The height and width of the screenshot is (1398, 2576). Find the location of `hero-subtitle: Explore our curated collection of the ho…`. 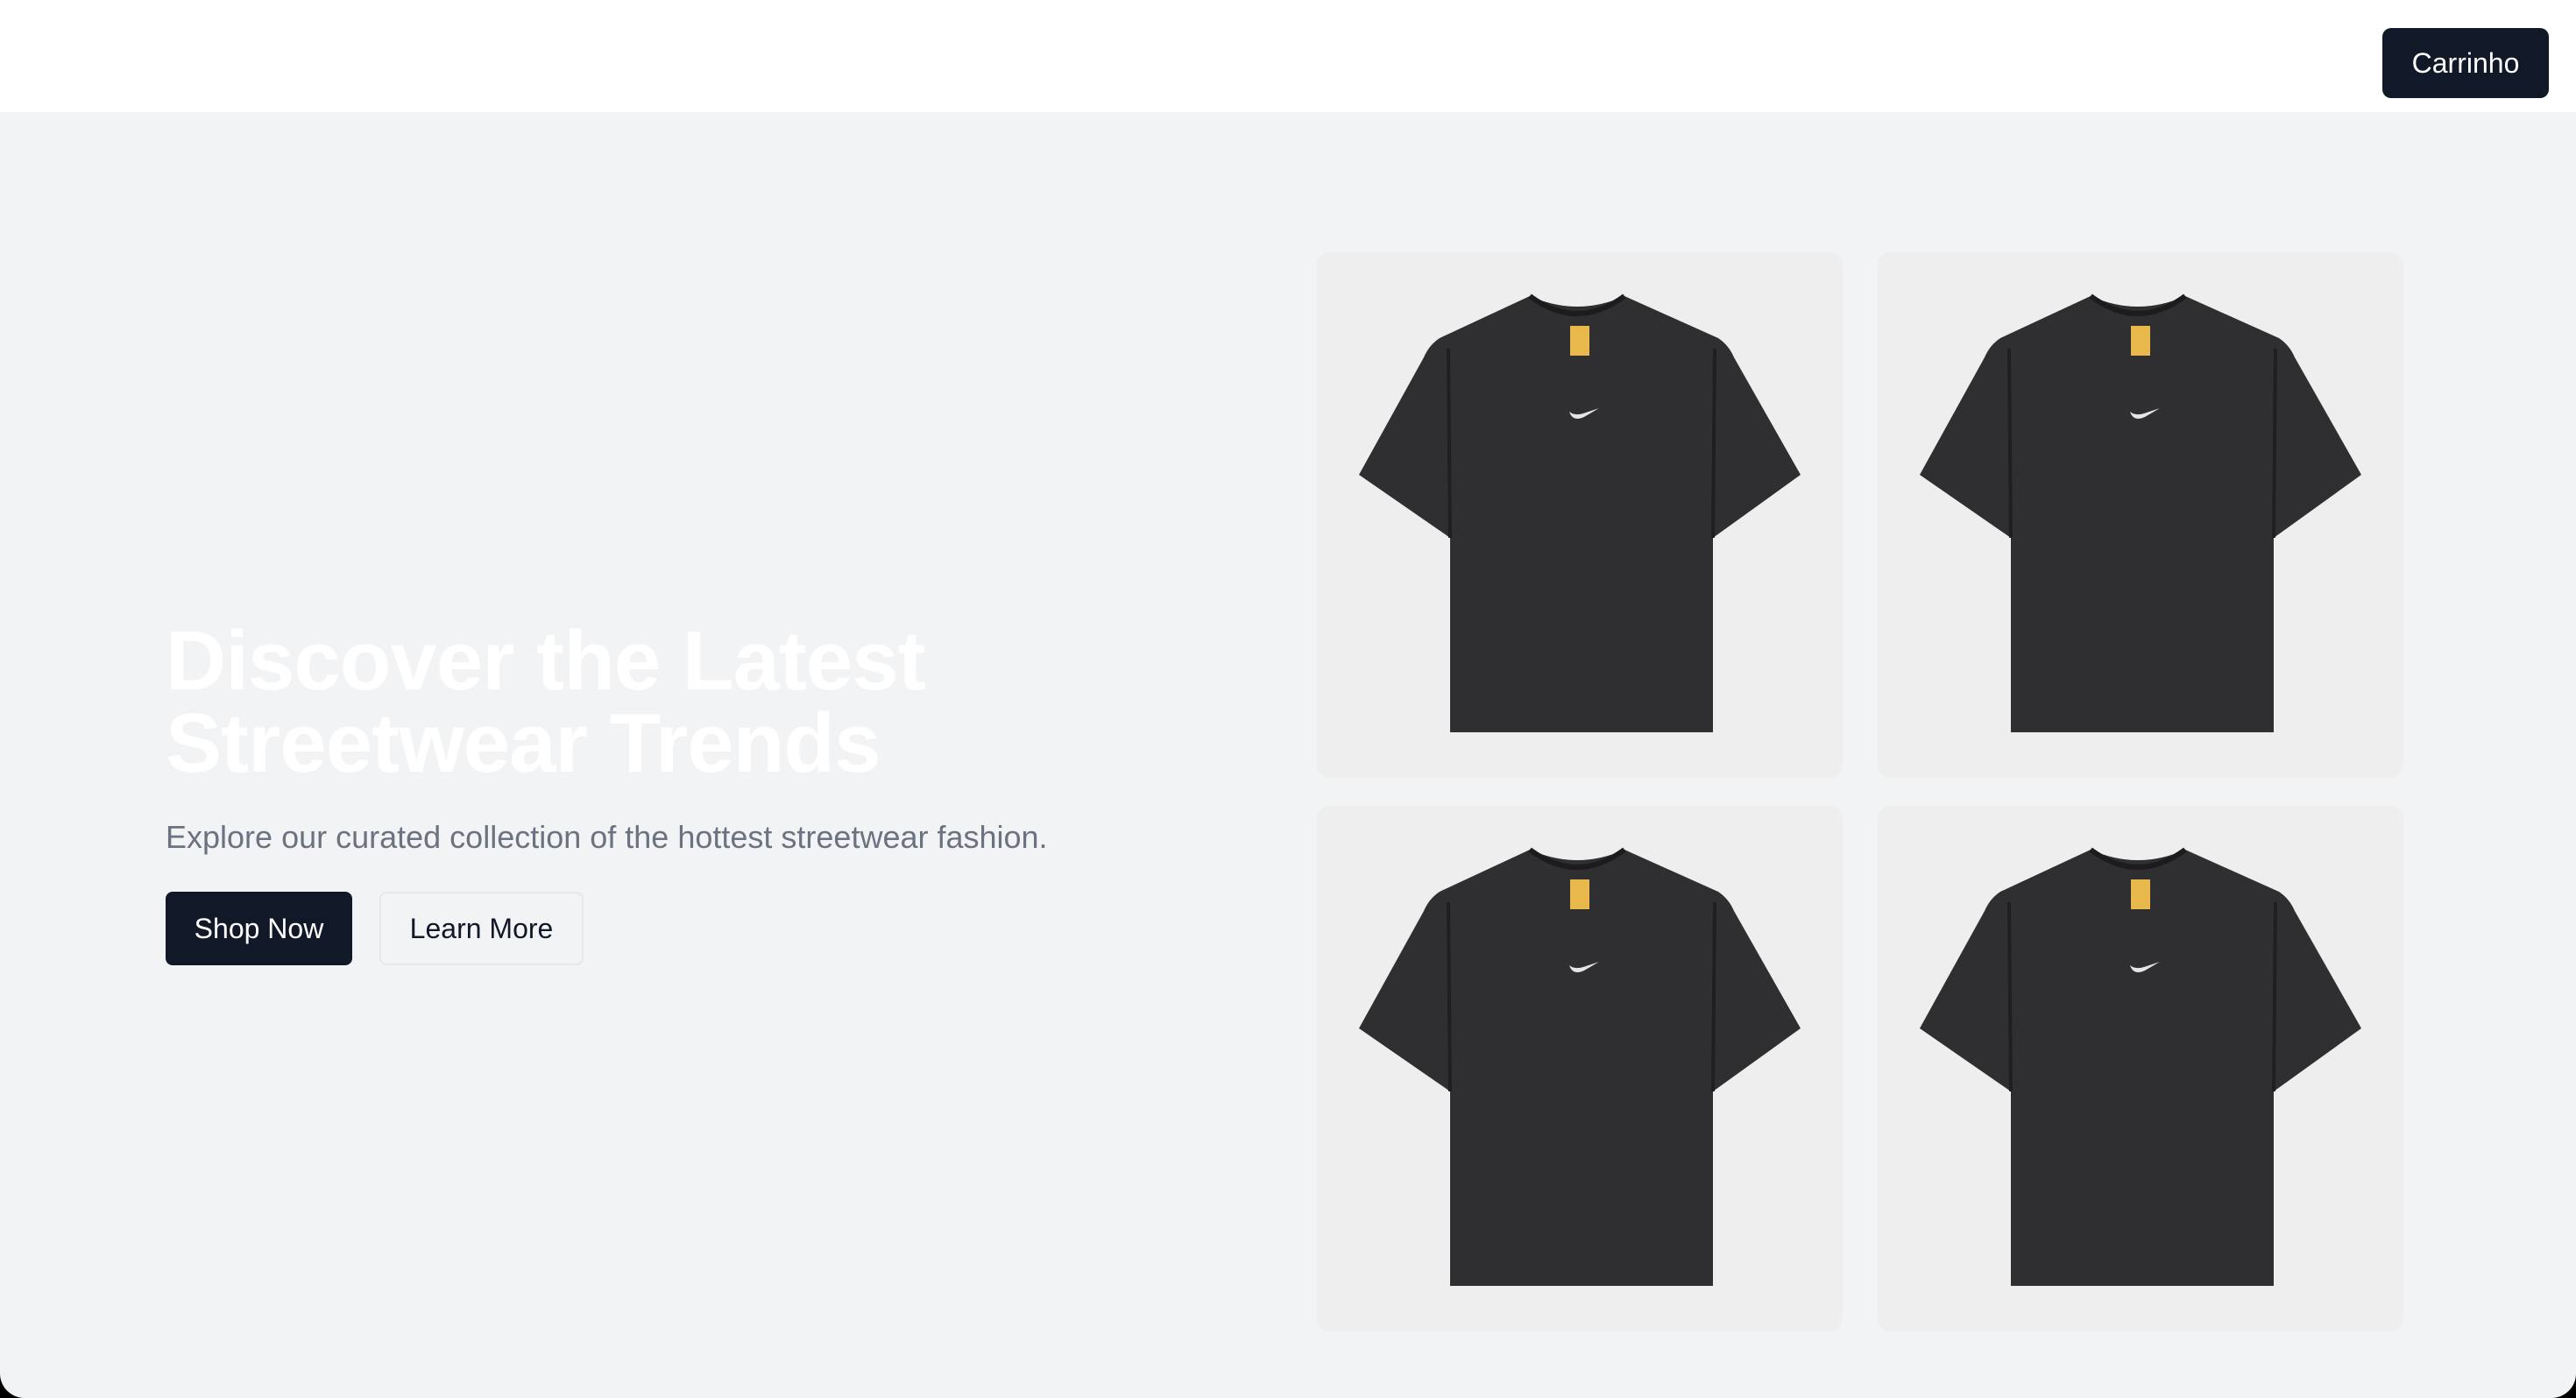

hero-subtitle: Explore our curated collection of the ho… is located at coordinates (607, 837).